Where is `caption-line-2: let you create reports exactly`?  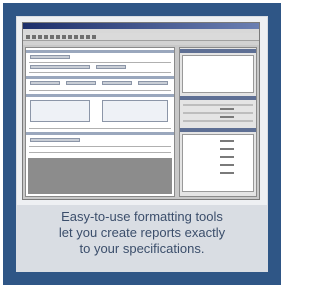 caption-line-2: let you create reports exactly is located at coordinates (142, 232).